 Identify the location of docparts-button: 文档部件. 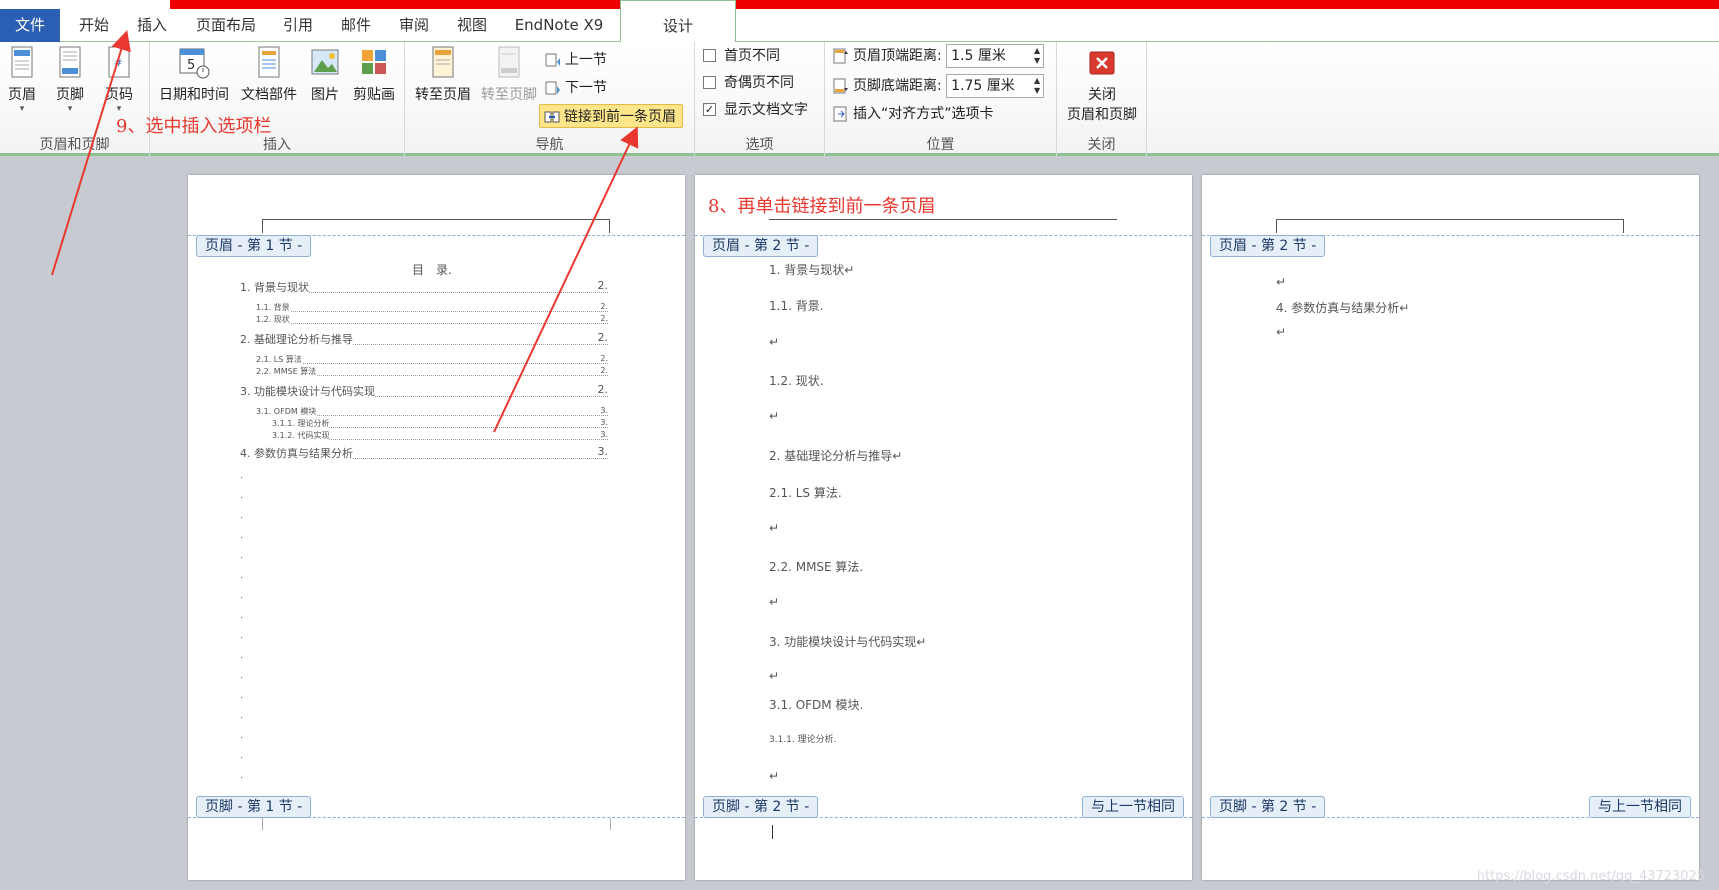
(269, 75).